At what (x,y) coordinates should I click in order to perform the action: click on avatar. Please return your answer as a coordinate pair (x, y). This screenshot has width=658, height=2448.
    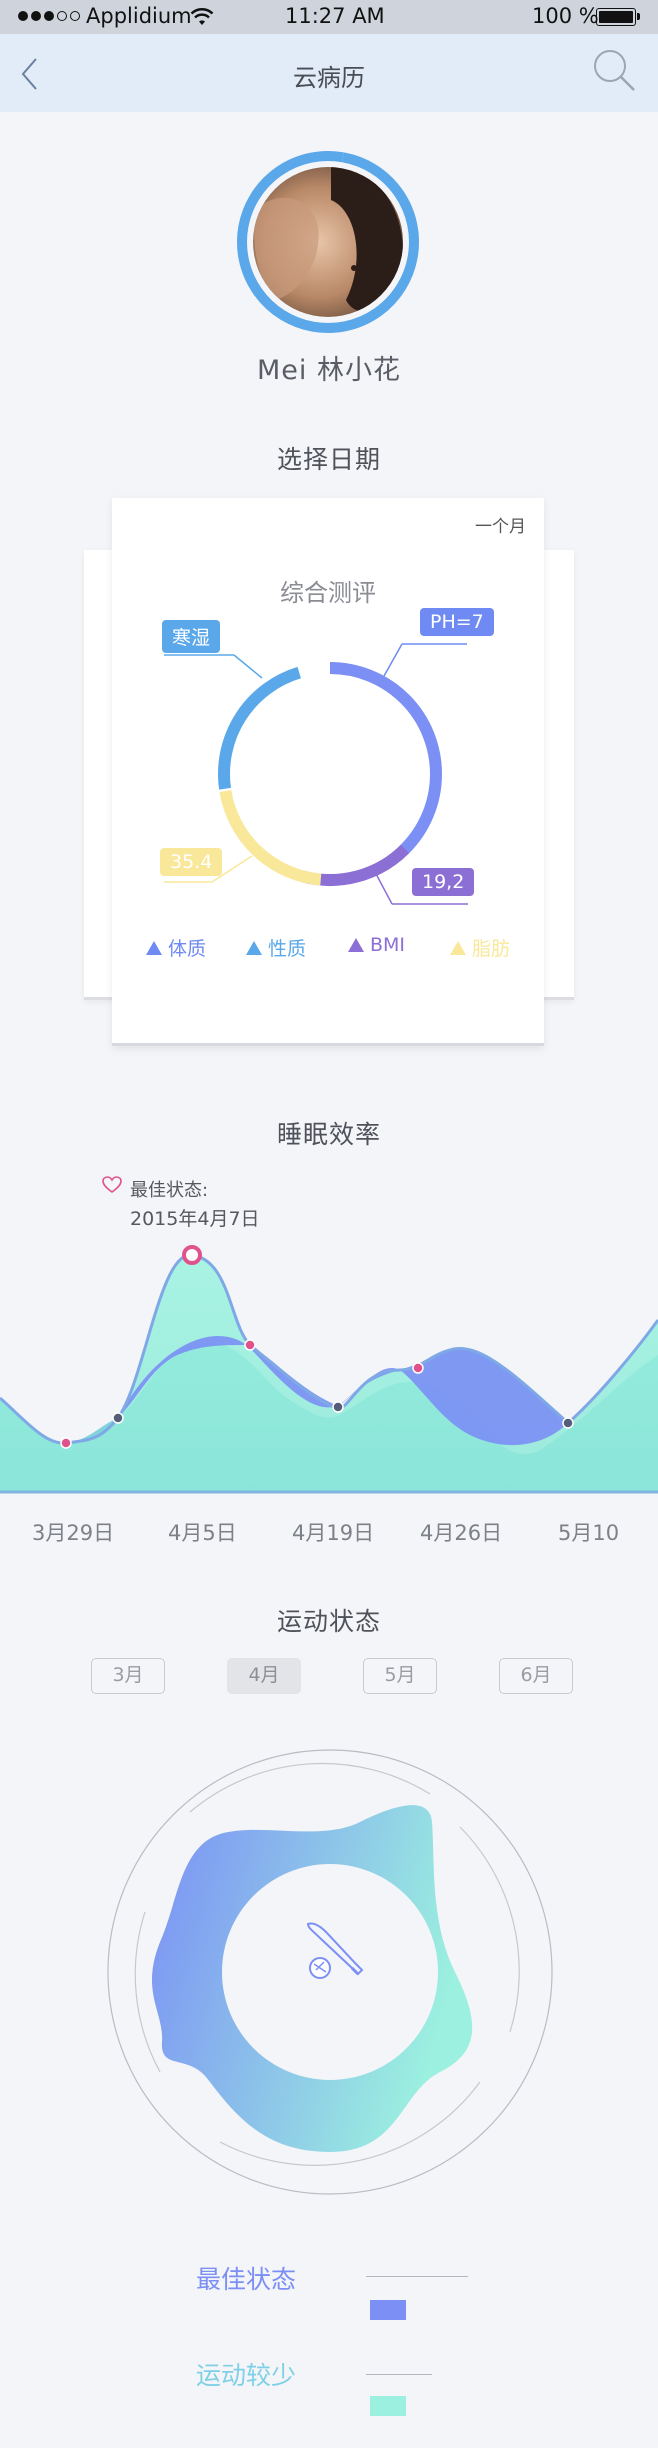
    Looking at the image, I should click on (328, 242).